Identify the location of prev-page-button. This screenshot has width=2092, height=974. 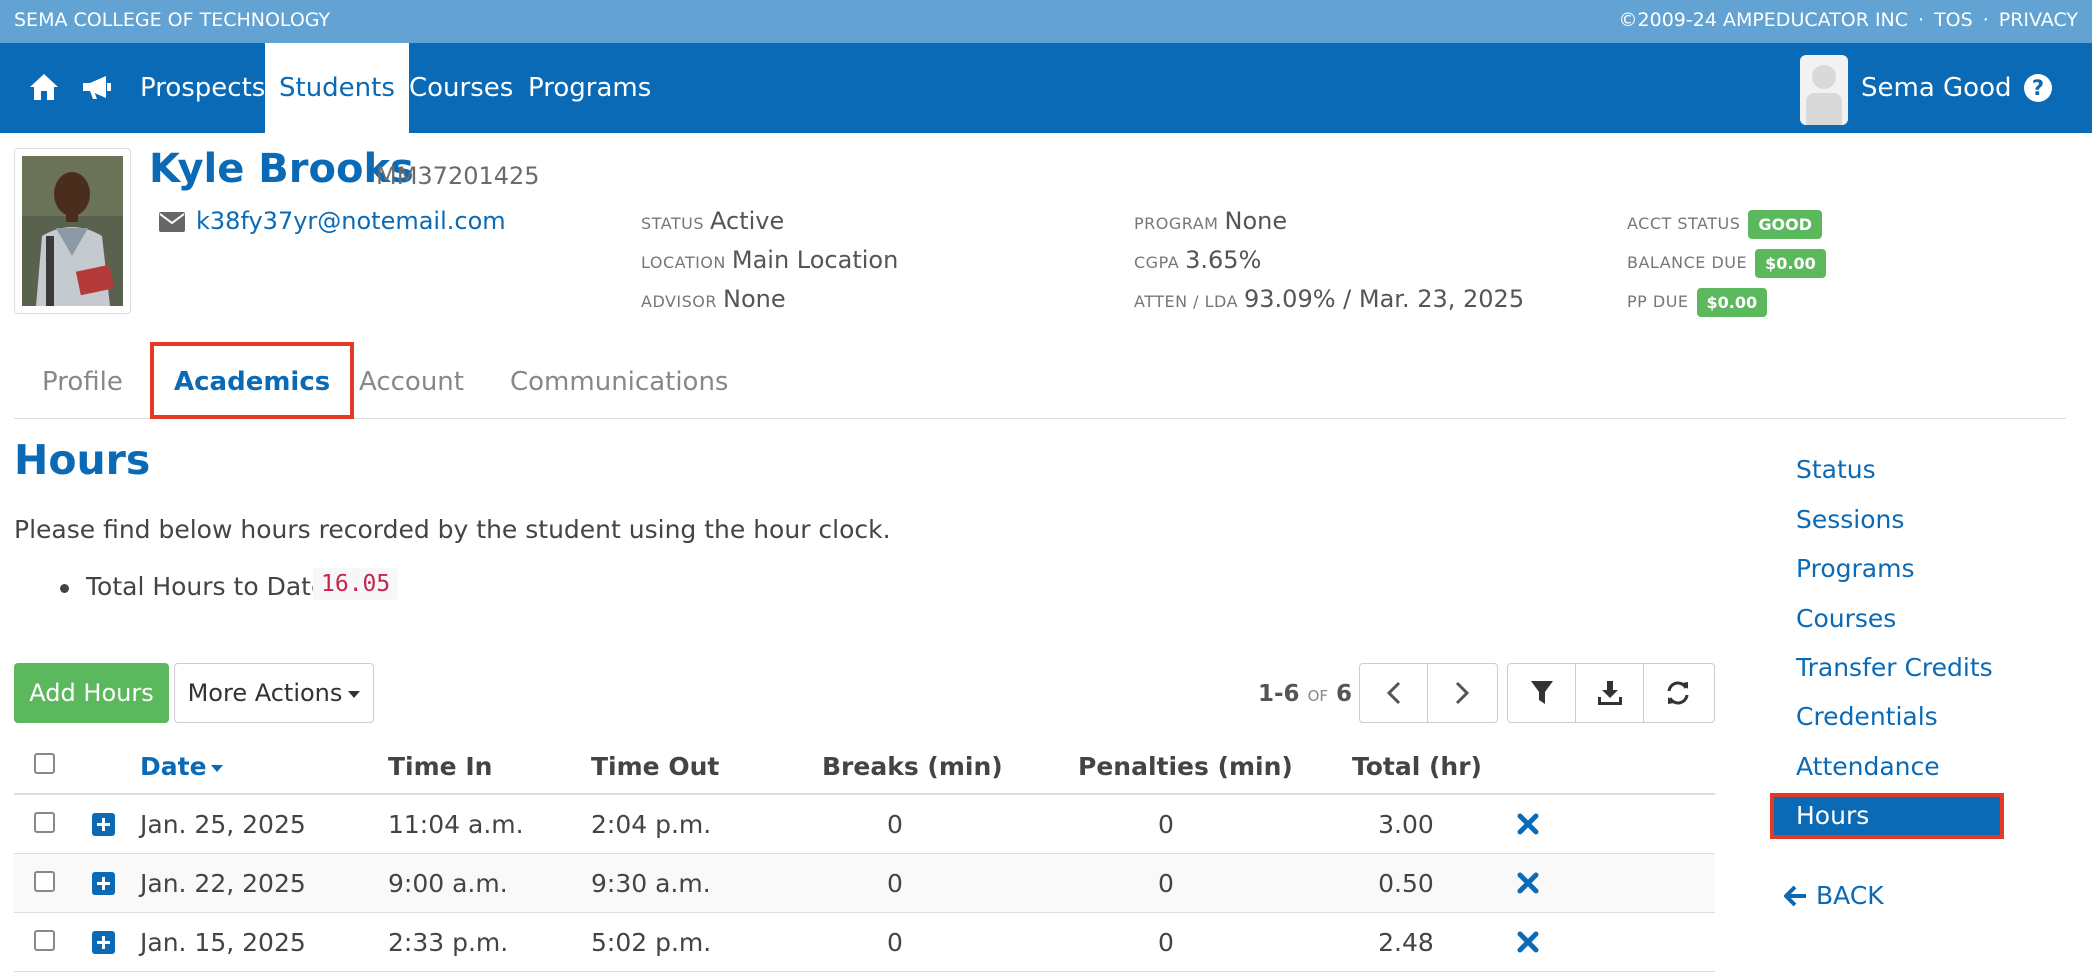
(1394, 693).